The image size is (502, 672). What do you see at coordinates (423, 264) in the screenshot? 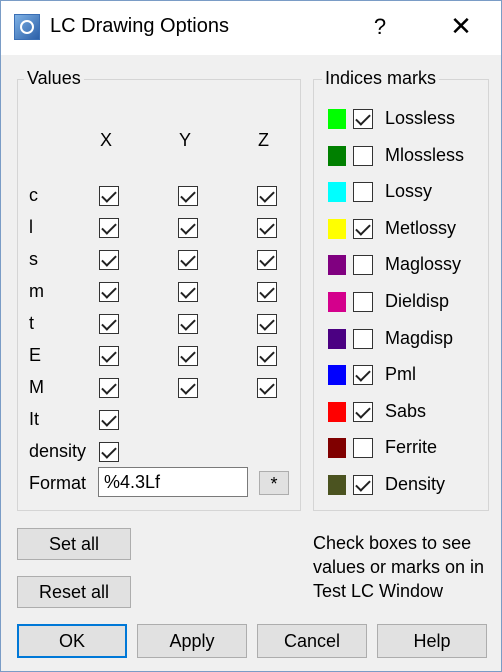
I see `index-label: Maglossy` at bounding box center [423, 264].